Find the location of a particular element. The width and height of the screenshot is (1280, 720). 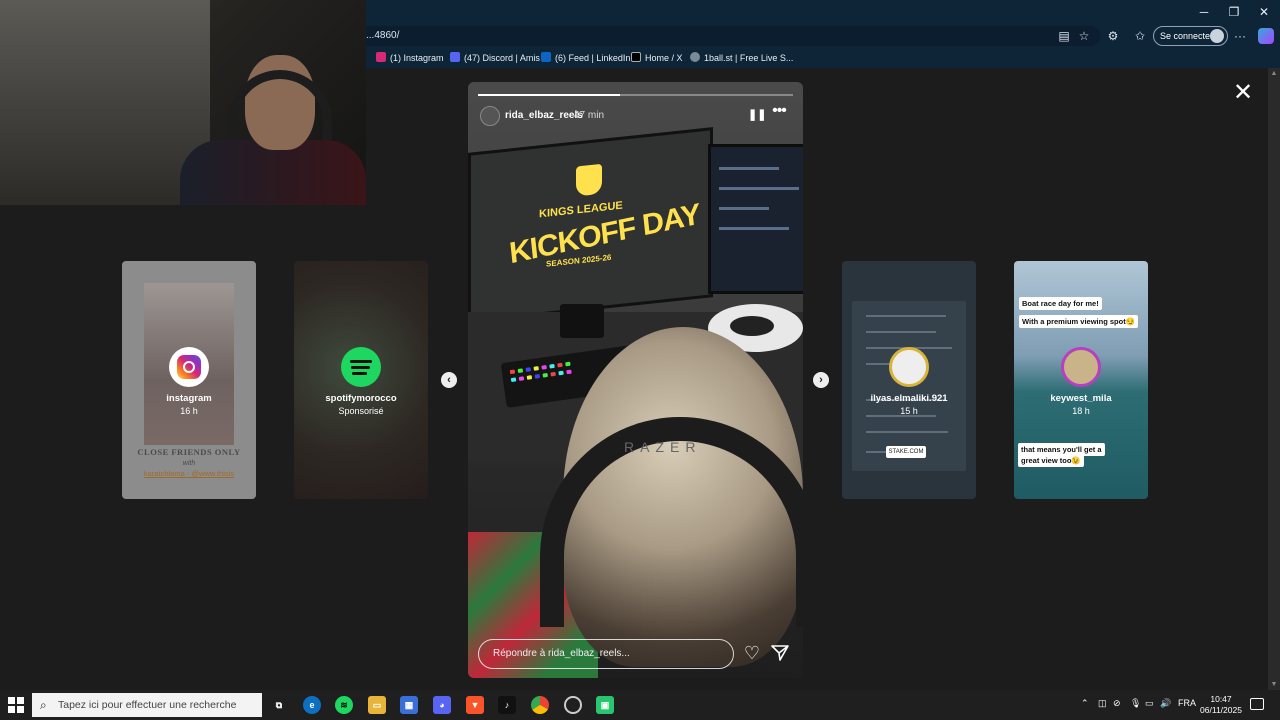

discord-taskbar-icon: ◕ is located at coordinates (442, 705).